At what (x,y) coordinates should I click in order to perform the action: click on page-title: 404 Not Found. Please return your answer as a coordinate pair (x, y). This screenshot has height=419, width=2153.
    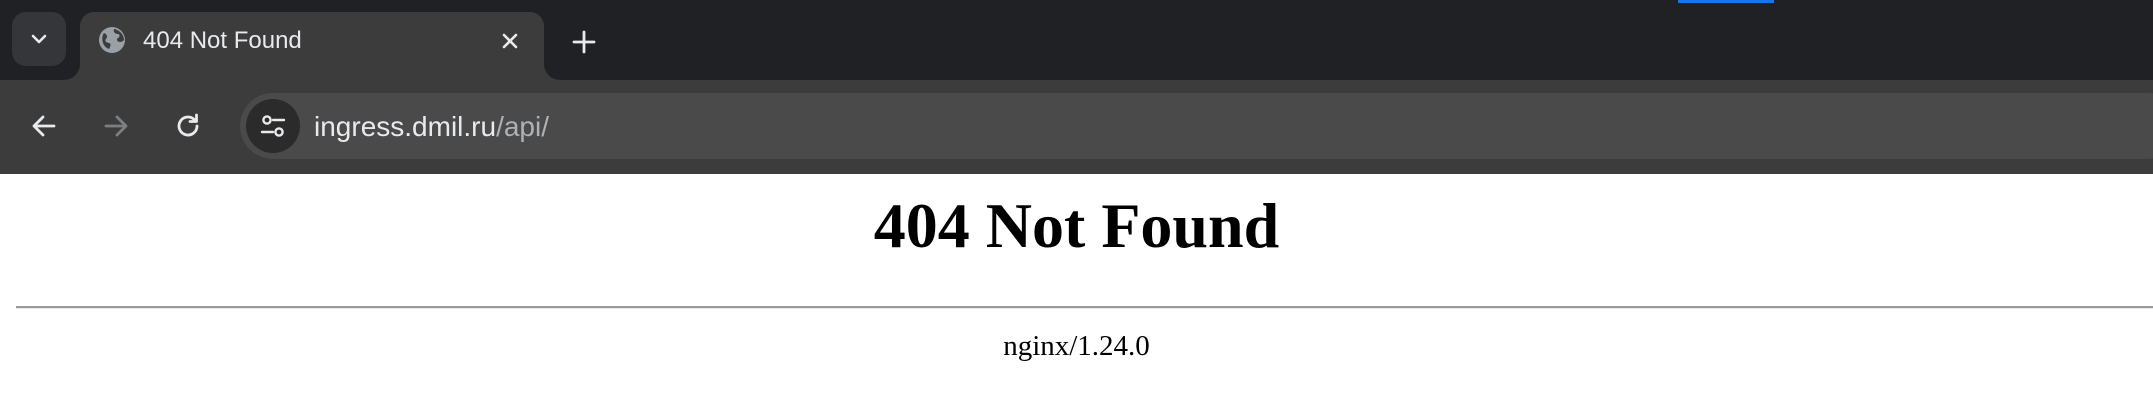
    Looking at the image, I should click on (1076, 225).